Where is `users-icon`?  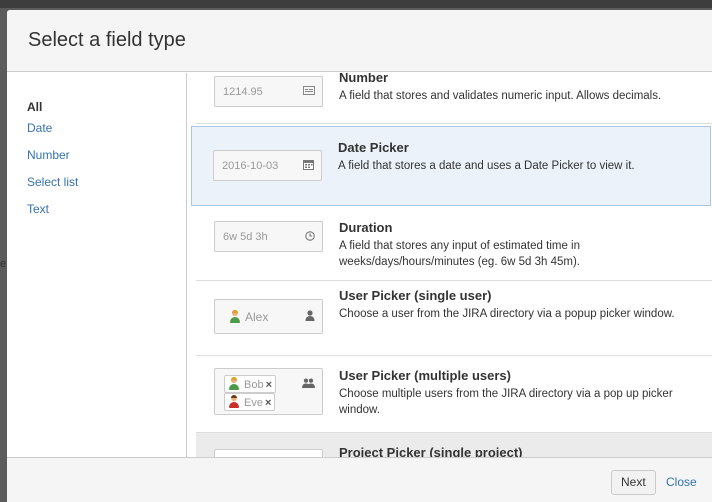 users-icon is located at coordinates (308, 384).